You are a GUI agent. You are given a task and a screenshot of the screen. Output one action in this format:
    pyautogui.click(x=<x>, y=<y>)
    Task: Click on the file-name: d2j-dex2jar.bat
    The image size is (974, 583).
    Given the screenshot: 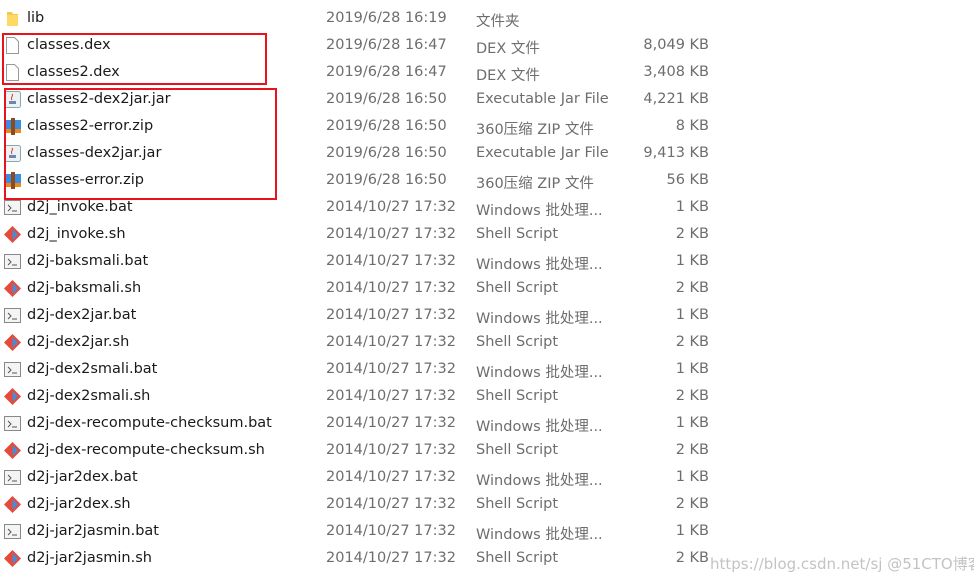 What is the action you would take?
    pyautogui.click(x=82, y=315)
    